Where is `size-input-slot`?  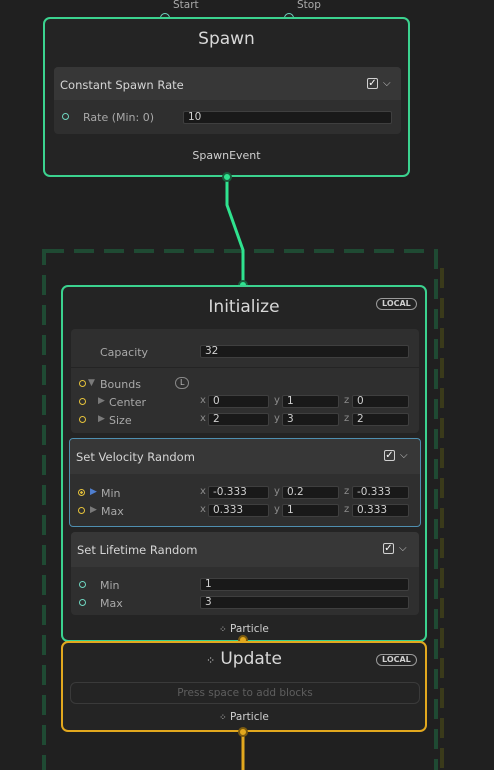 size-input-slot is located at coordinates (82, 419).